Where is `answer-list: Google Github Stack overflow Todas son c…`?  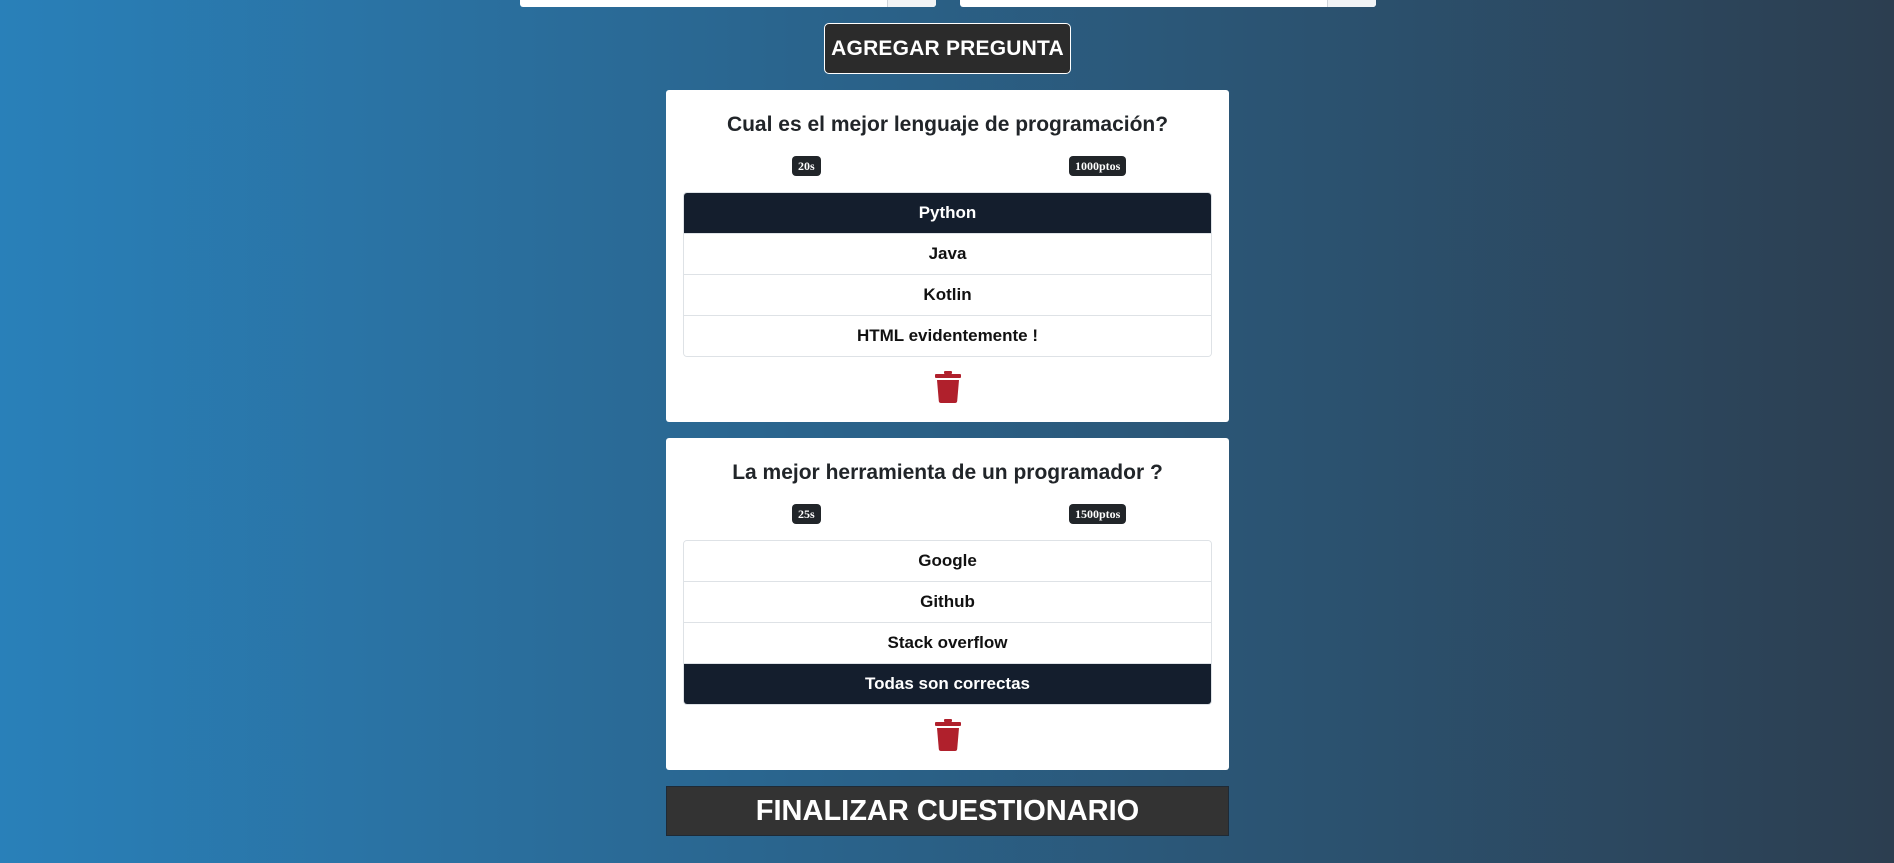
answer-list: Google Github Stack overflow Todas son c… is located at coordinates (947, 622).